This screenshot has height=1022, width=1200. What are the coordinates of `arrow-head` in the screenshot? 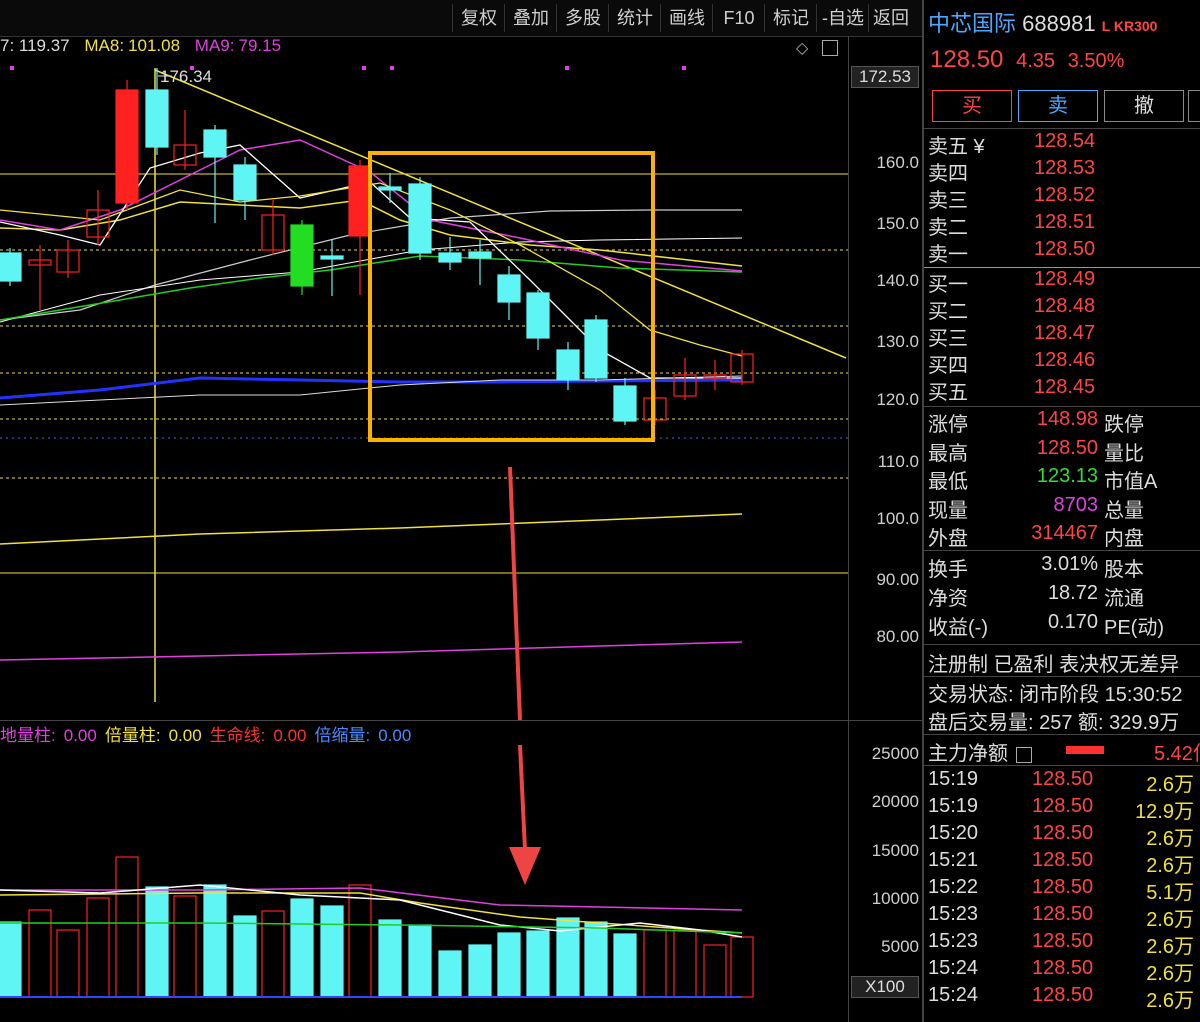 It's located at (525, 866).